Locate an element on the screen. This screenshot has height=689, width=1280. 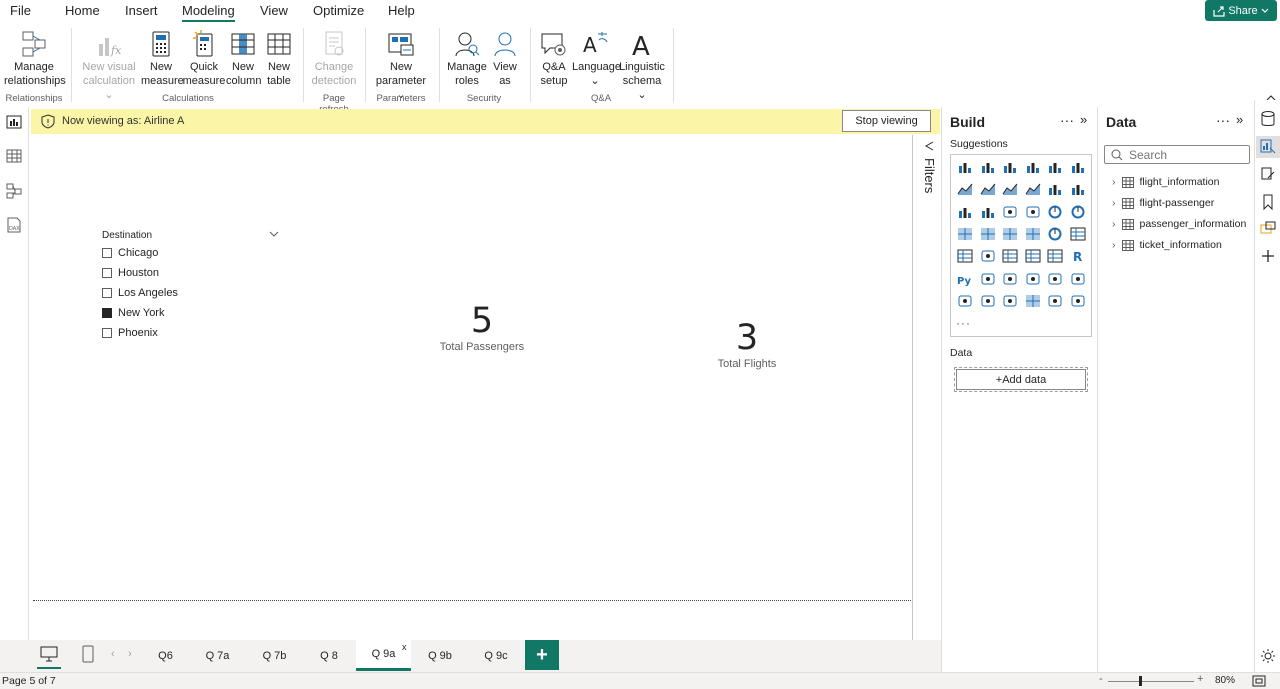
zoom-slider-thumb is located at coordinates (1140, 681).